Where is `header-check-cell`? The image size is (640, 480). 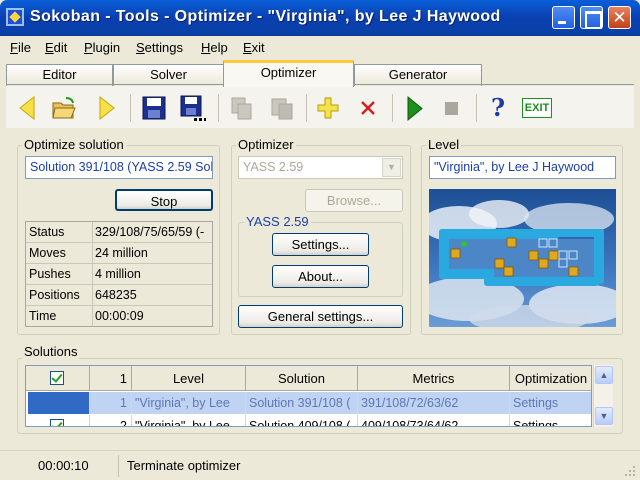 header-check-cell is located at coordinates (58, 378).